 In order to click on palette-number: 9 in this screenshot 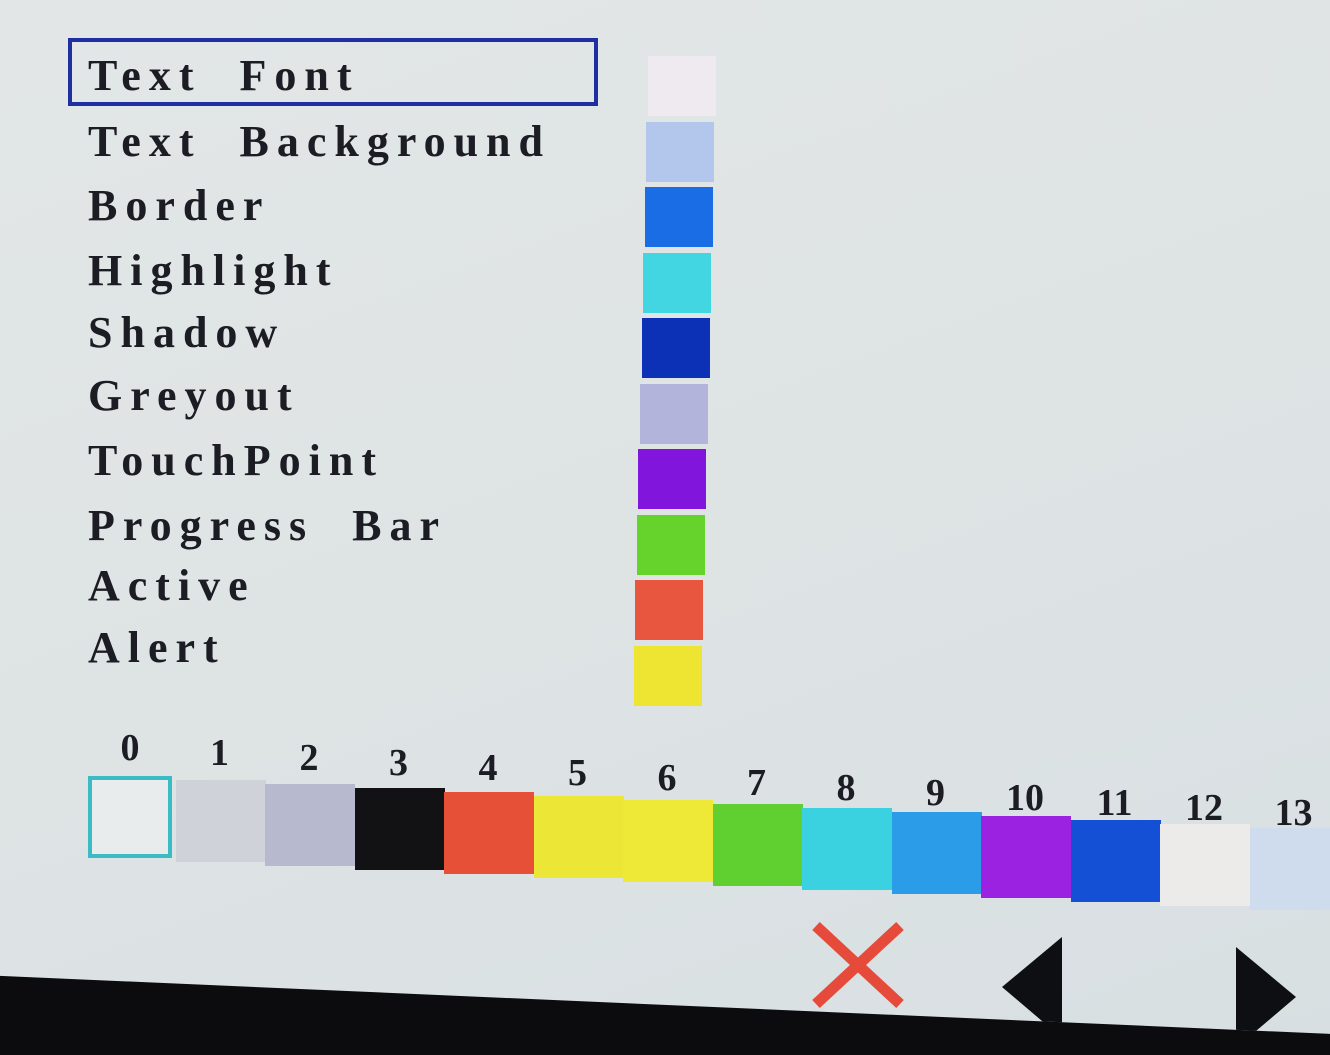, I will do `click(935, 793)`.